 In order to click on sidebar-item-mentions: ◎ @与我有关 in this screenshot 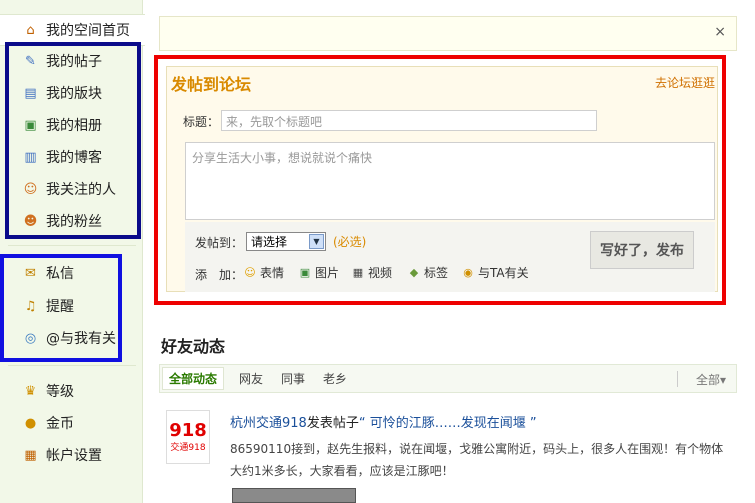, I will do `click(71, 338)`.